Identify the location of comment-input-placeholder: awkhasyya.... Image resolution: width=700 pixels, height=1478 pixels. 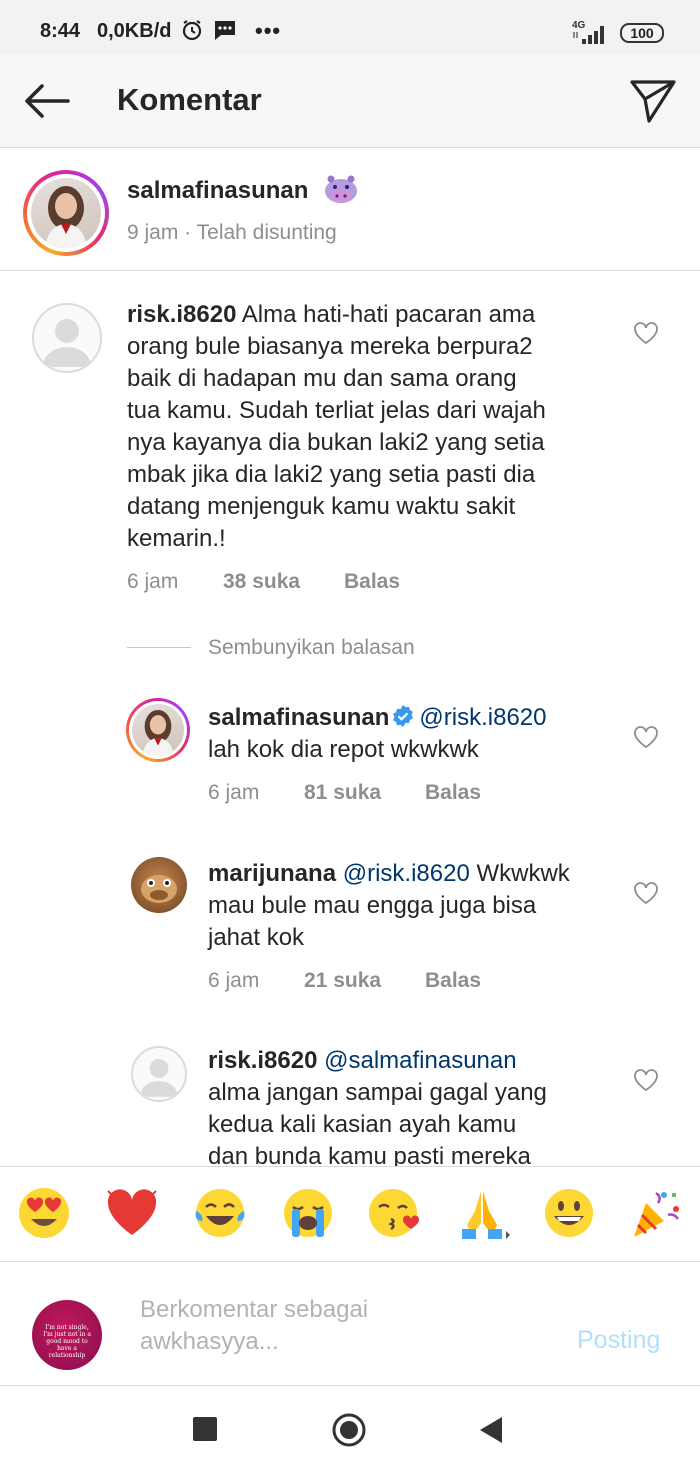
(209, 1341).